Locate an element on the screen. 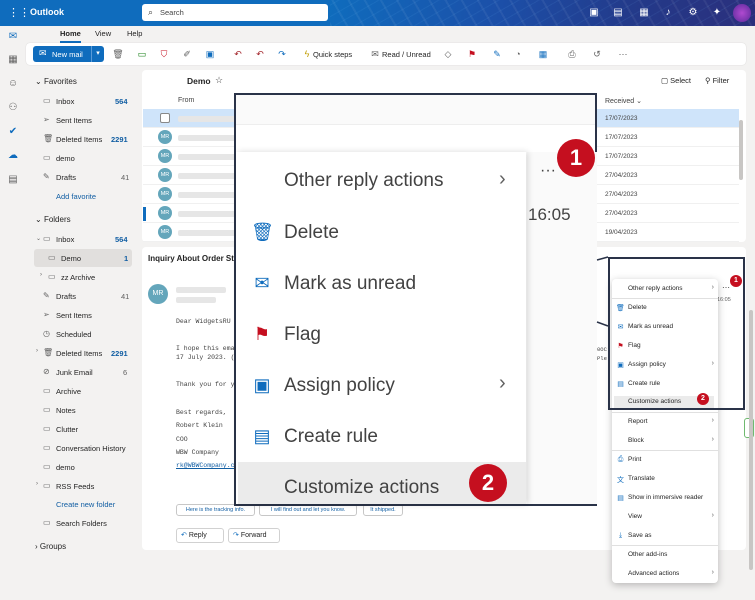 This screenshot has height=600, width=755. teams-icon: ▣ is located at coordinates (594, 13).